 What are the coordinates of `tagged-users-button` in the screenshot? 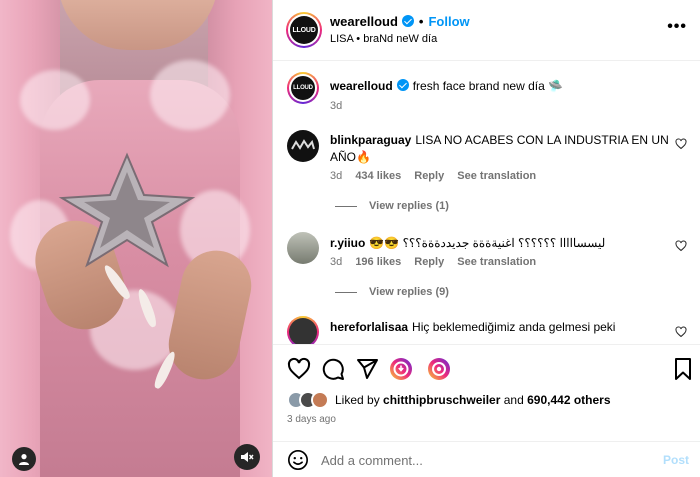 It's located at (24, 459).